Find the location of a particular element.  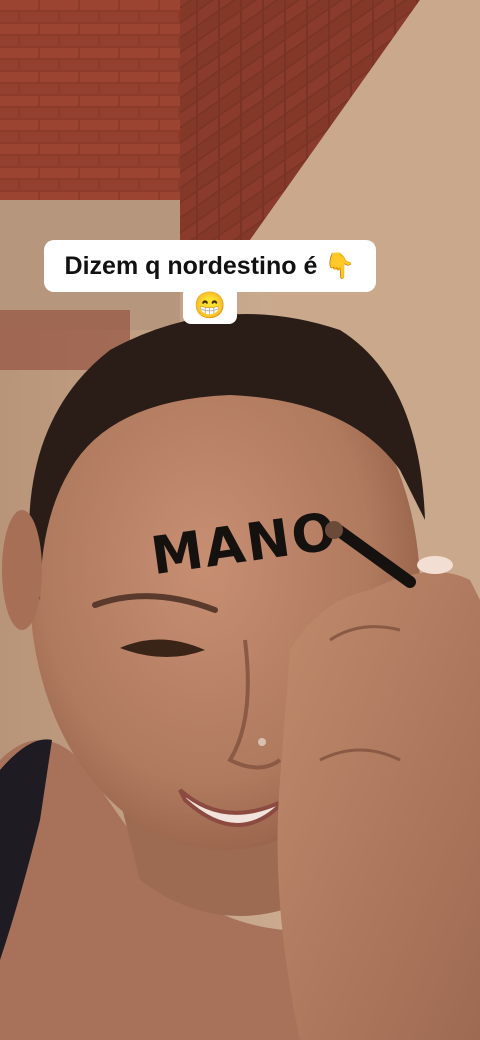

ear is located at coordinates (22, 570).